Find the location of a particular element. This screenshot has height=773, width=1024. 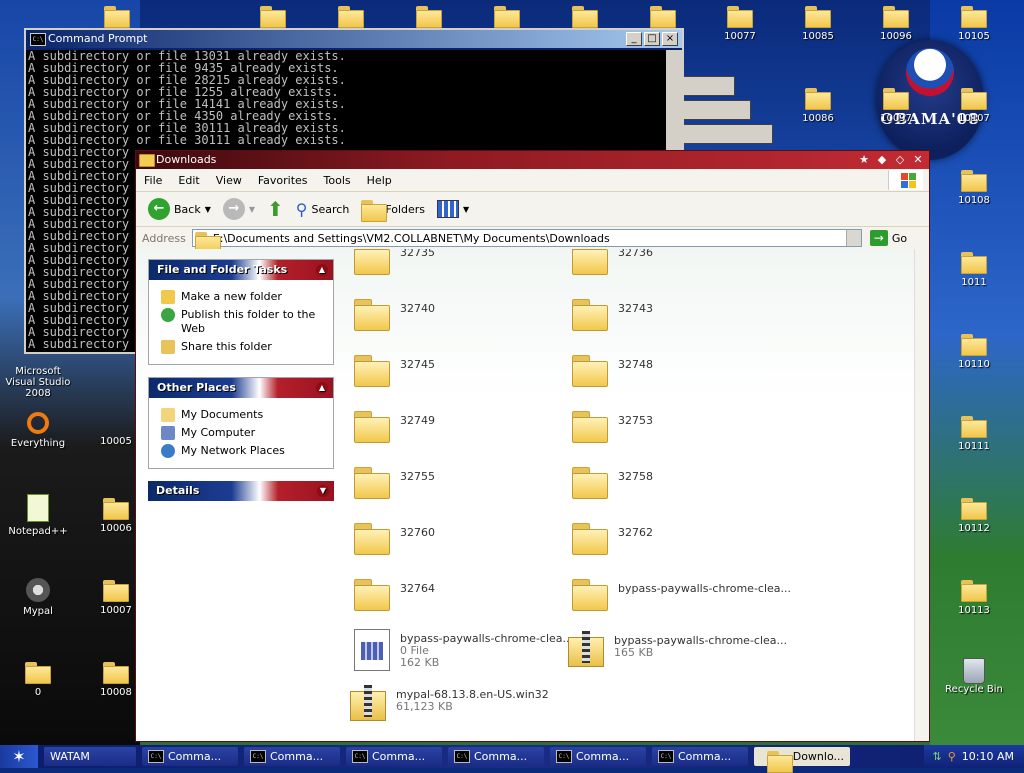

menu-file: File is located at coordinates (153, 180).